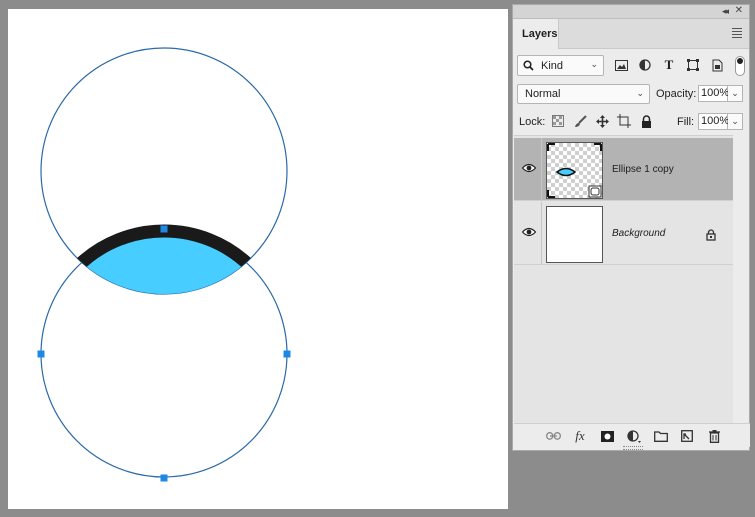  I want to click on layers-bottom-toolbar: fx, so click(632, 435).